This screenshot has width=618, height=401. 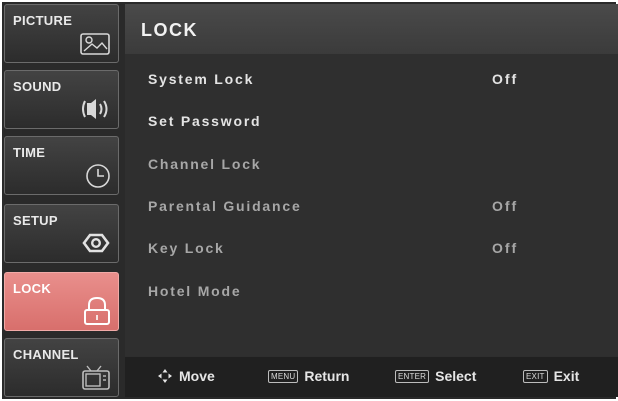 What do you see at coordinates (98, 176) in the screenshot?
I see `clock-icon` at bounding box center [98, 176].